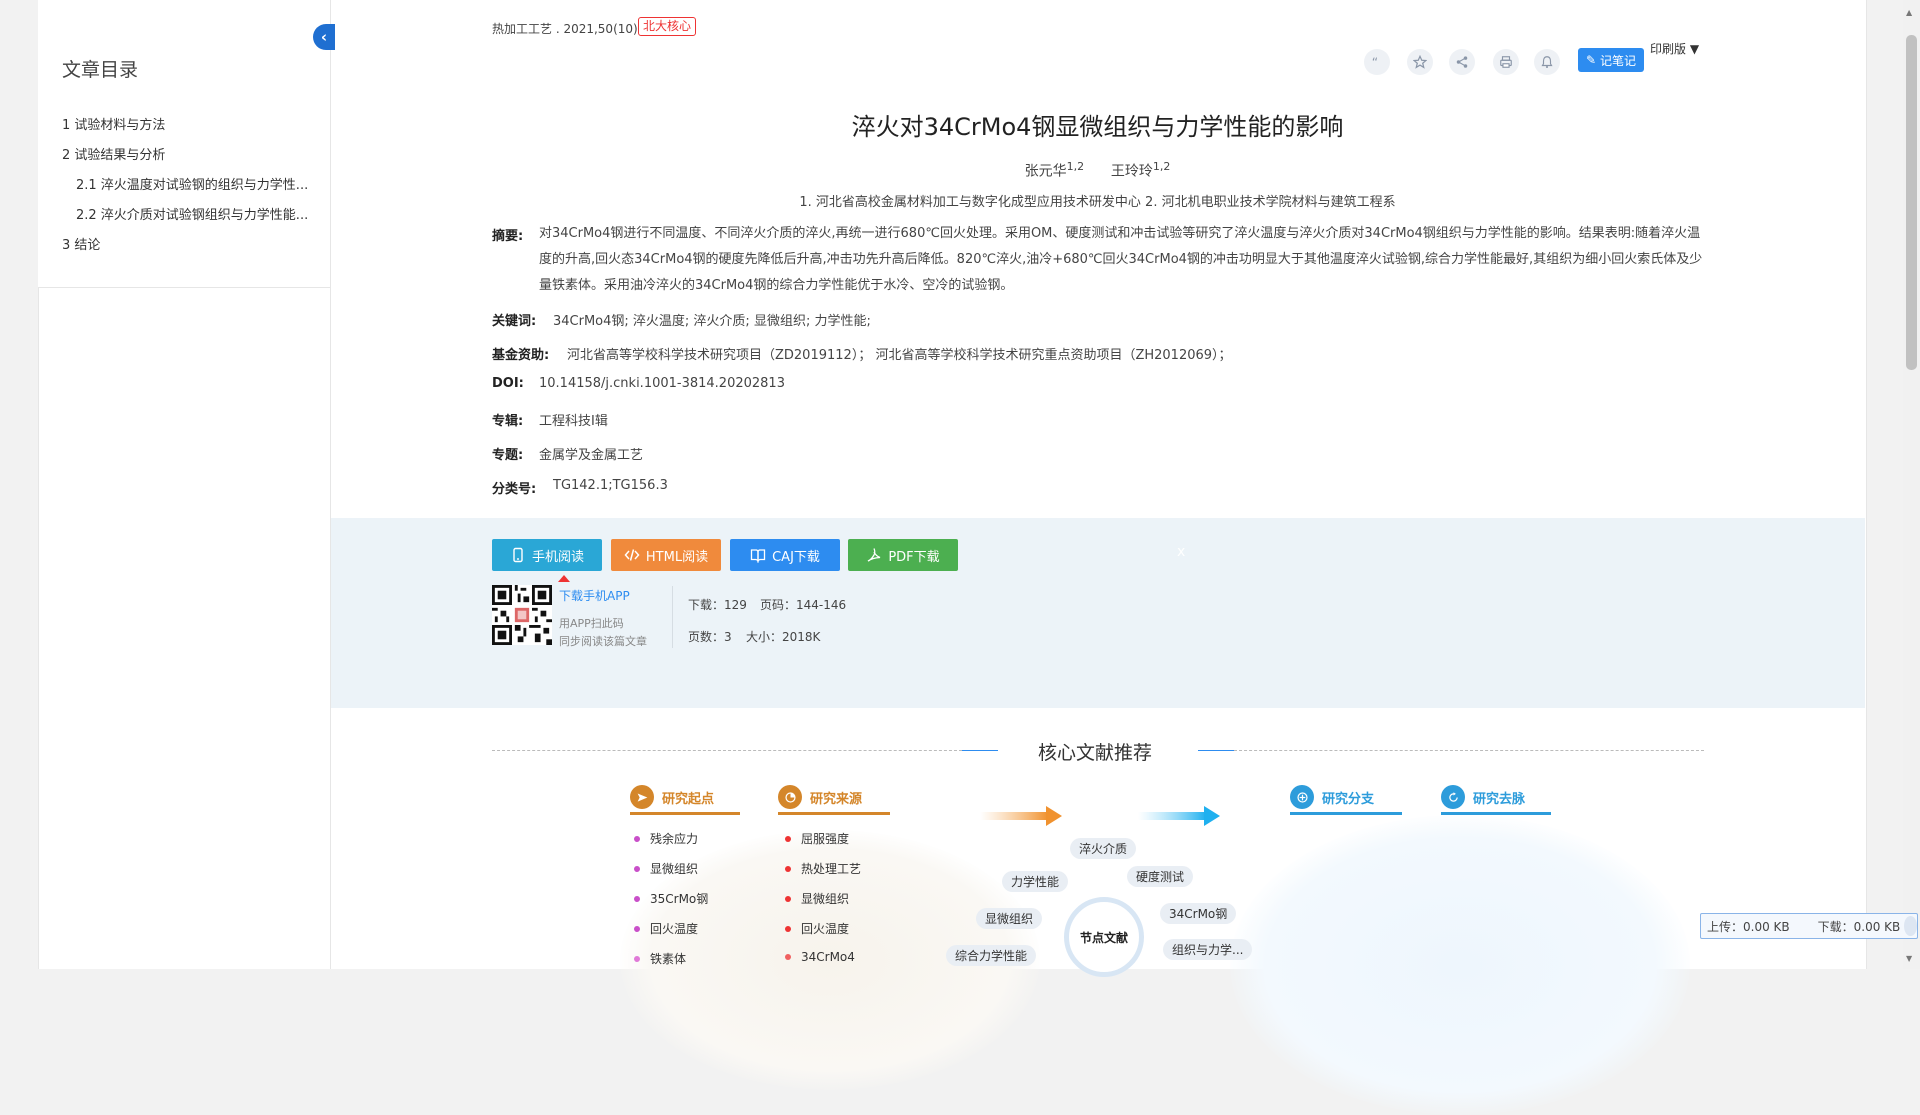 The height and width of the screenshot is (1115, 1920). Describe the element at coordinates (1009, 918) in the screenshot. I see `keyword-tag: 显微组织` at that location.